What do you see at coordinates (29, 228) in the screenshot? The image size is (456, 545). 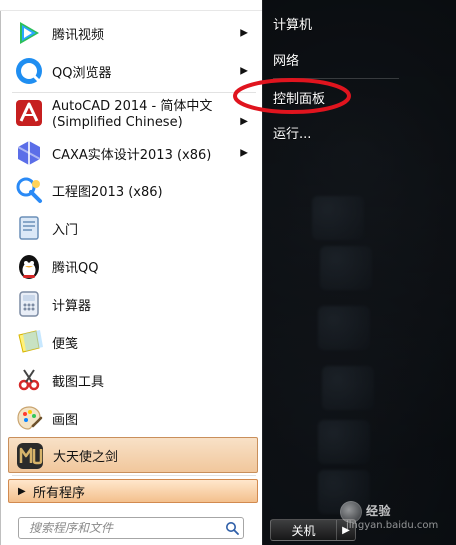 I see `getting-started-icon` at bounding box center [29, 228].